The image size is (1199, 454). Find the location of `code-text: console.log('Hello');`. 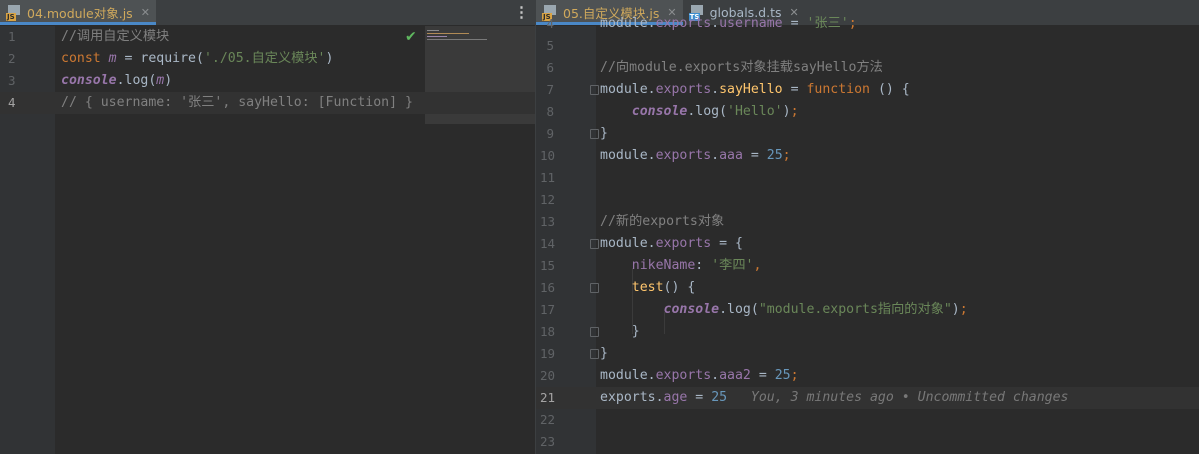

code-text: console.log('Hello'); is located at coordinates (699, 112).